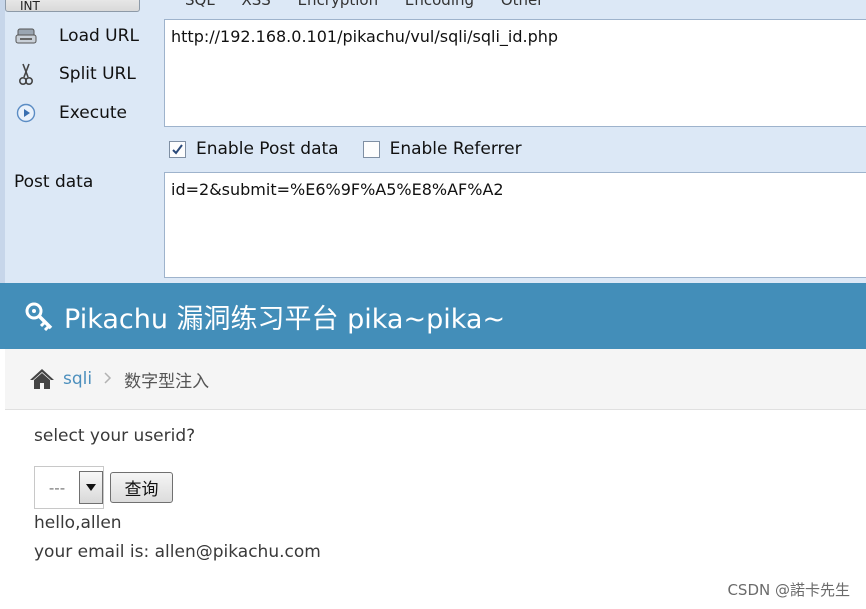  What do you see at coordinates (167, 381) in the screenshot?
I see `breadcrumb-current: 数字型注入` at bounding box center [167, 381].